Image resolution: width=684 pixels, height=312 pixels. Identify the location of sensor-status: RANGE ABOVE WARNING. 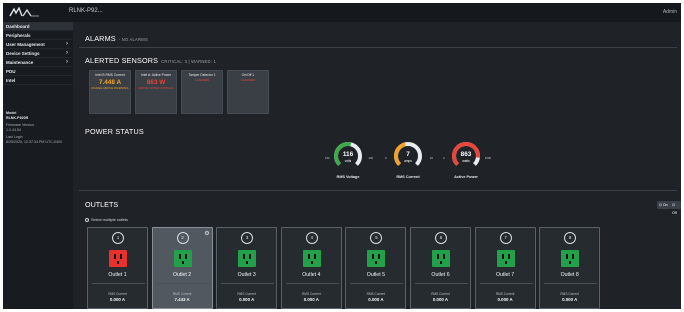
(110, 88).